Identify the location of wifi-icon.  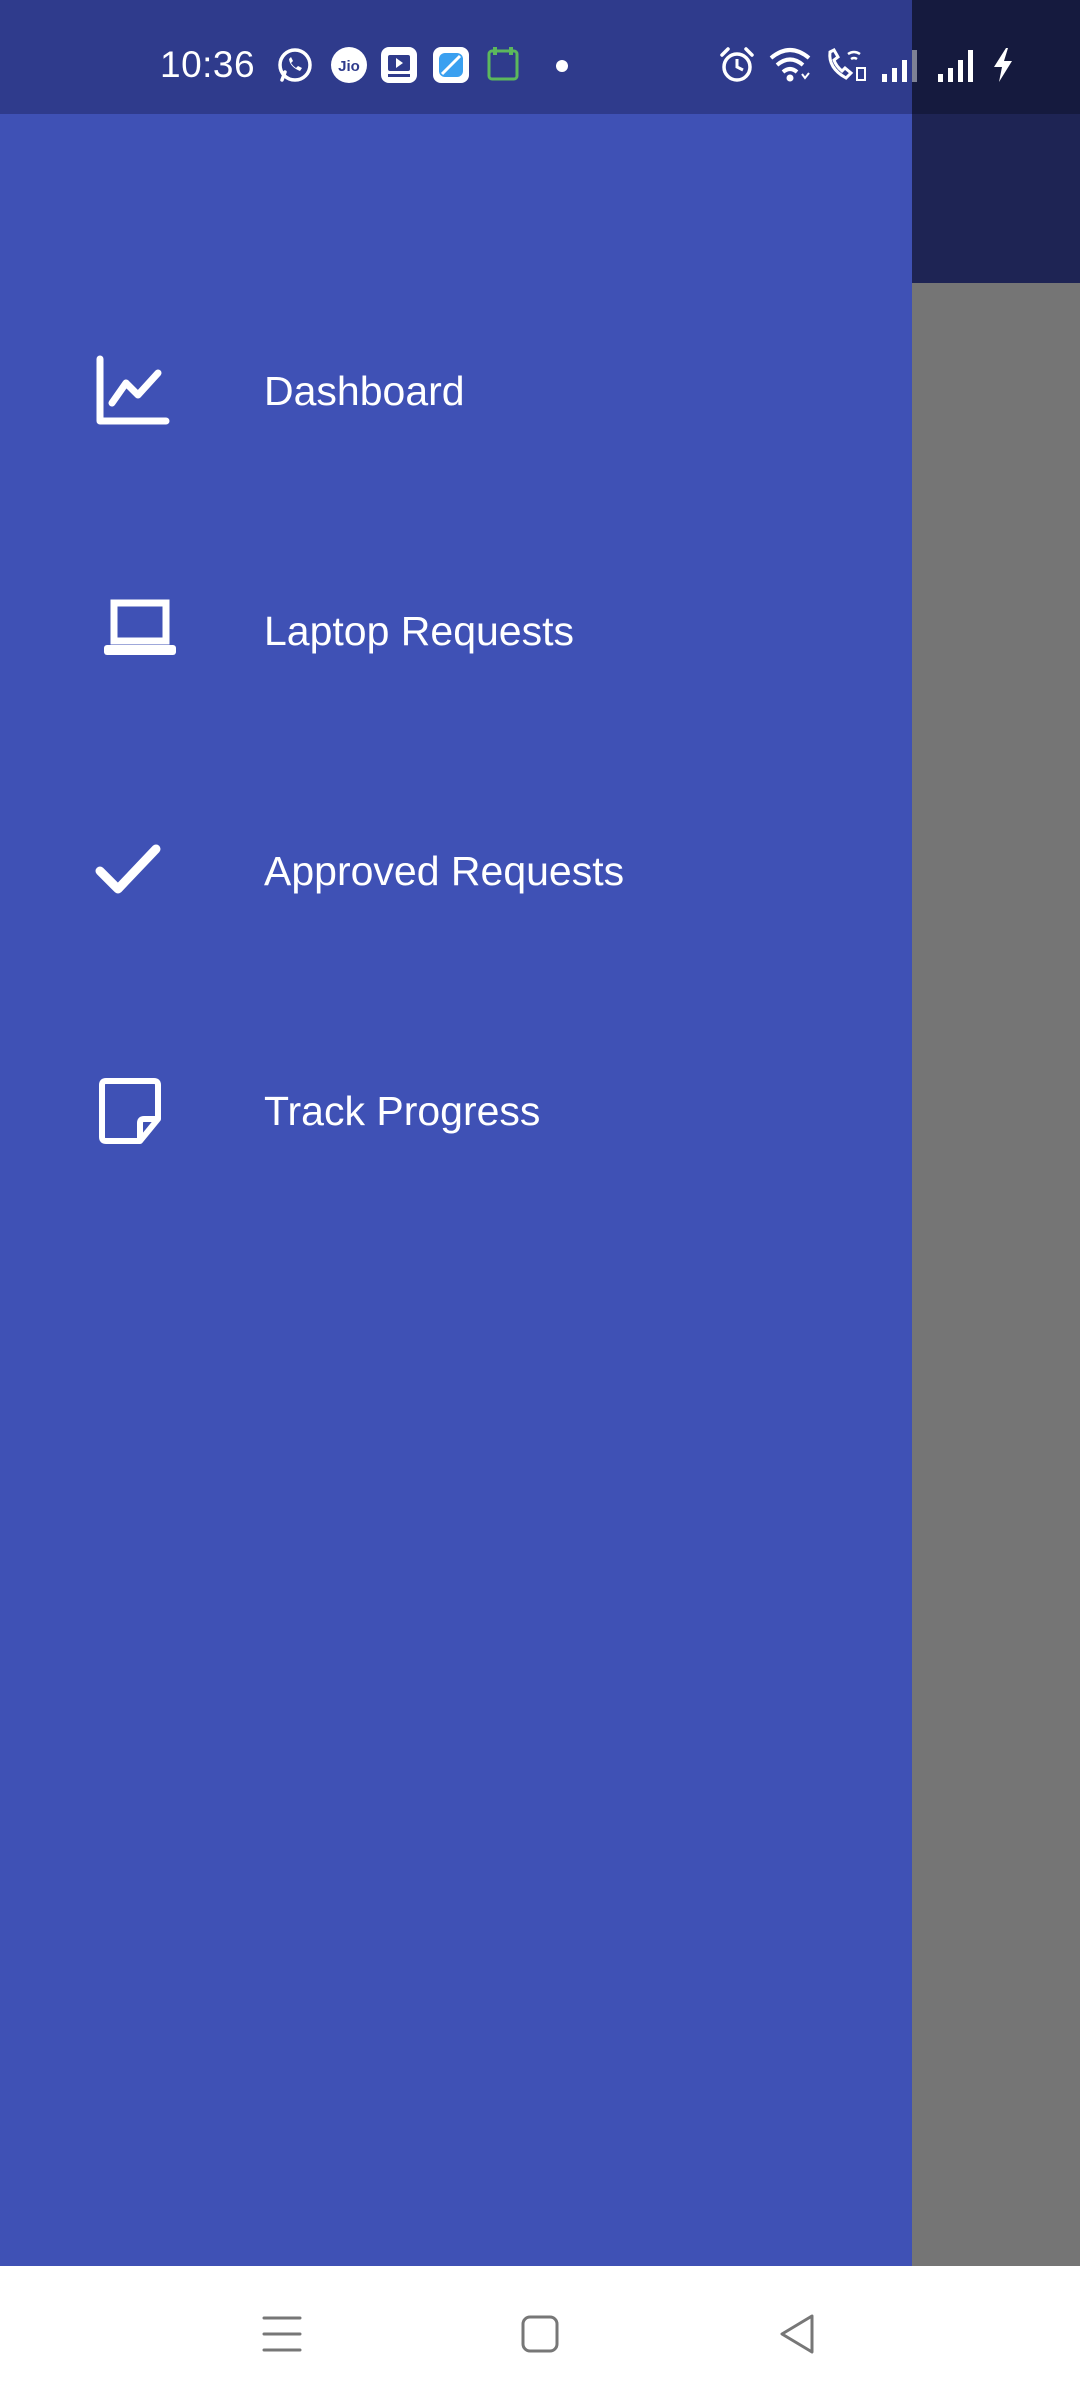
(790, 65).